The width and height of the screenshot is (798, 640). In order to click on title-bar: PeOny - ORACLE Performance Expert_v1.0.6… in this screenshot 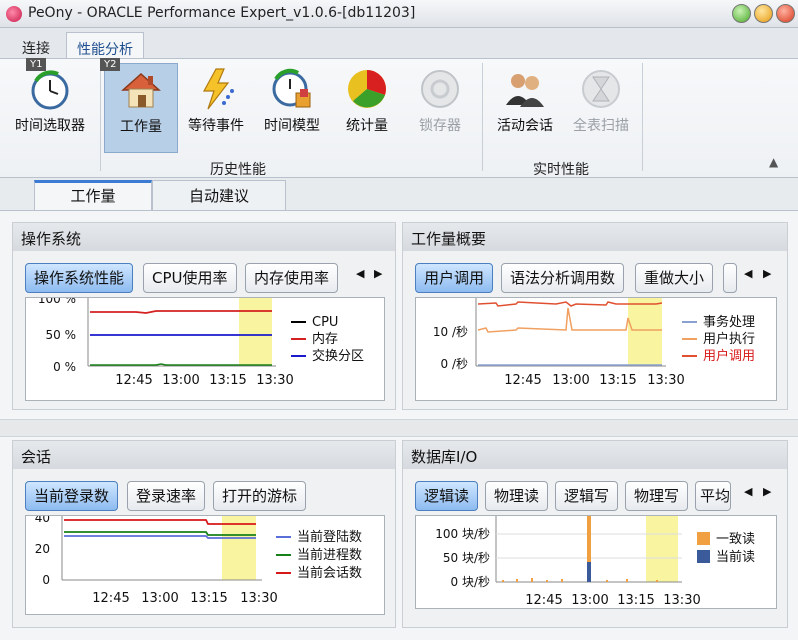, I will do `click(399, 14)`.